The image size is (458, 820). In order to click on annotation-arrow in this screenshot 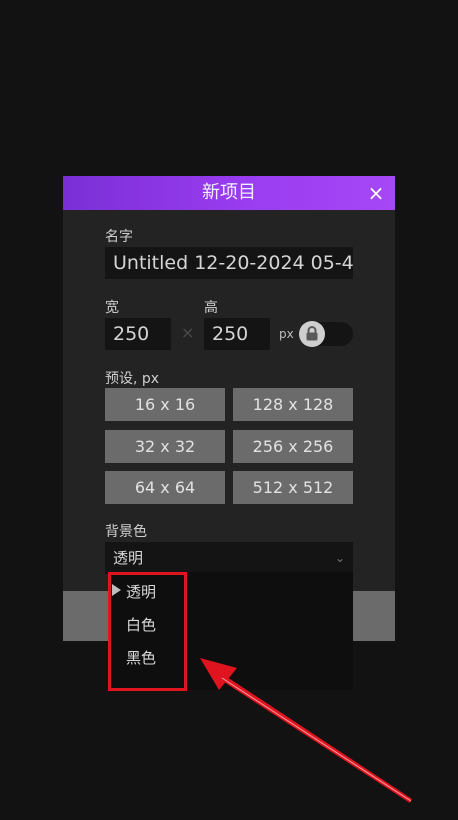, I will do `click(306, 730)`.